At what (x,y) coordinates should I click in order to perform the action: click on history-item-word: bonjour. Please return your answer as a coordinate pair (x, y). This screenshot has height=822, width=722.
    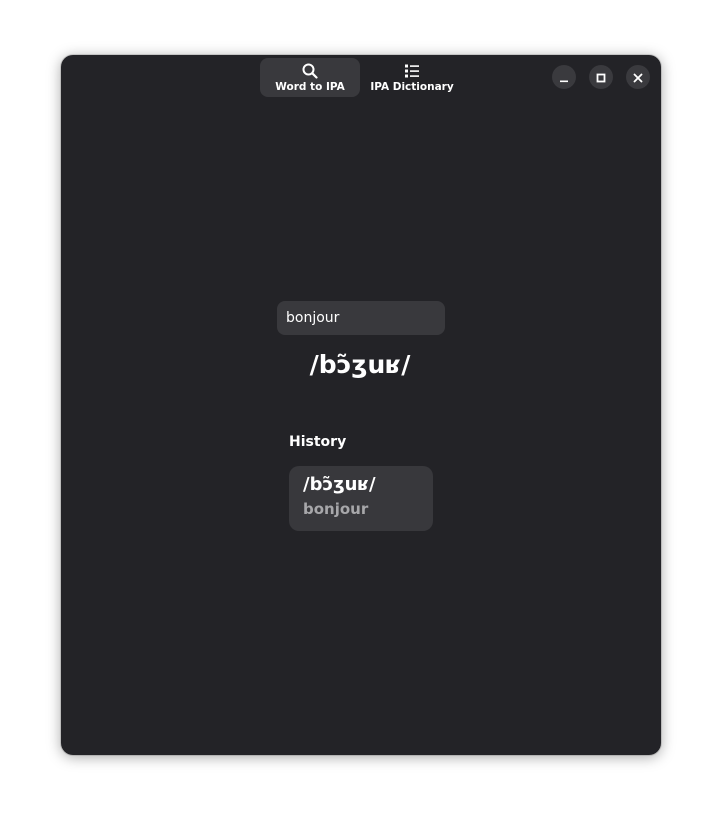
    Looking at the image, I should click on (336, 509).